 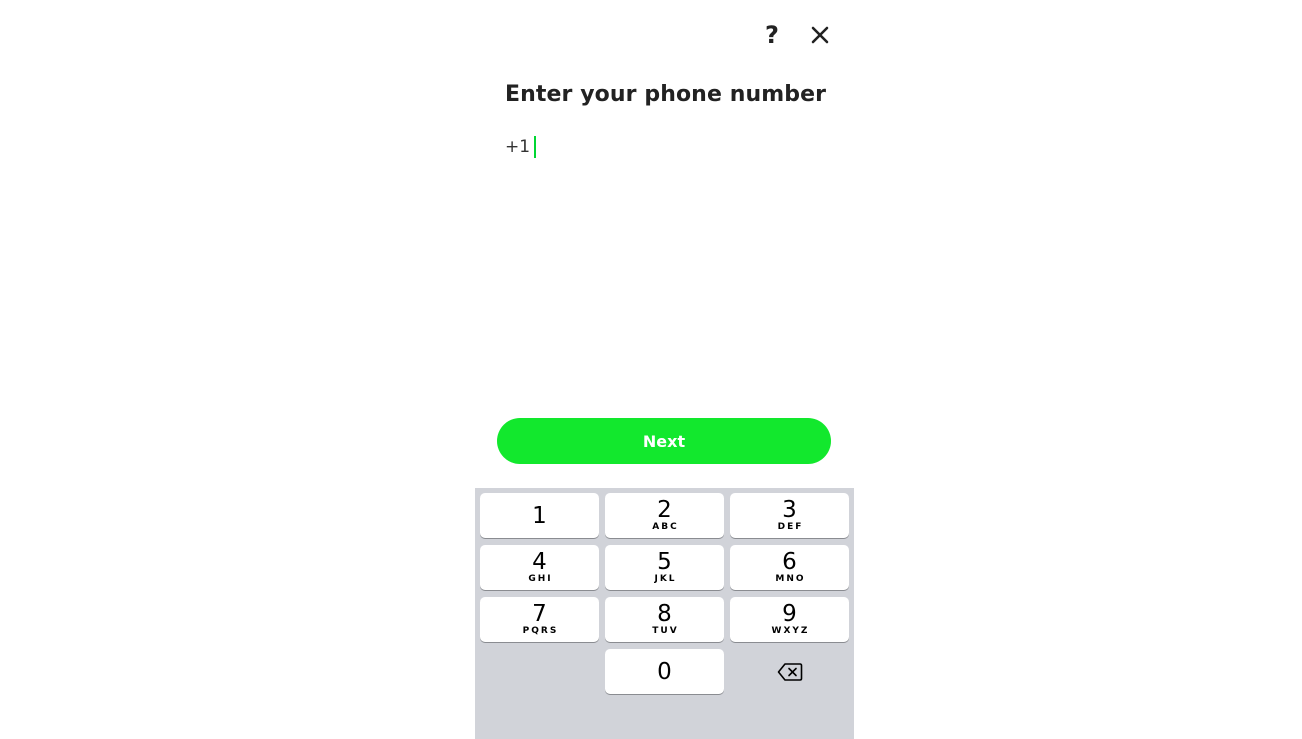 I want to click on key-0: 0, so click(x=664, y=671).